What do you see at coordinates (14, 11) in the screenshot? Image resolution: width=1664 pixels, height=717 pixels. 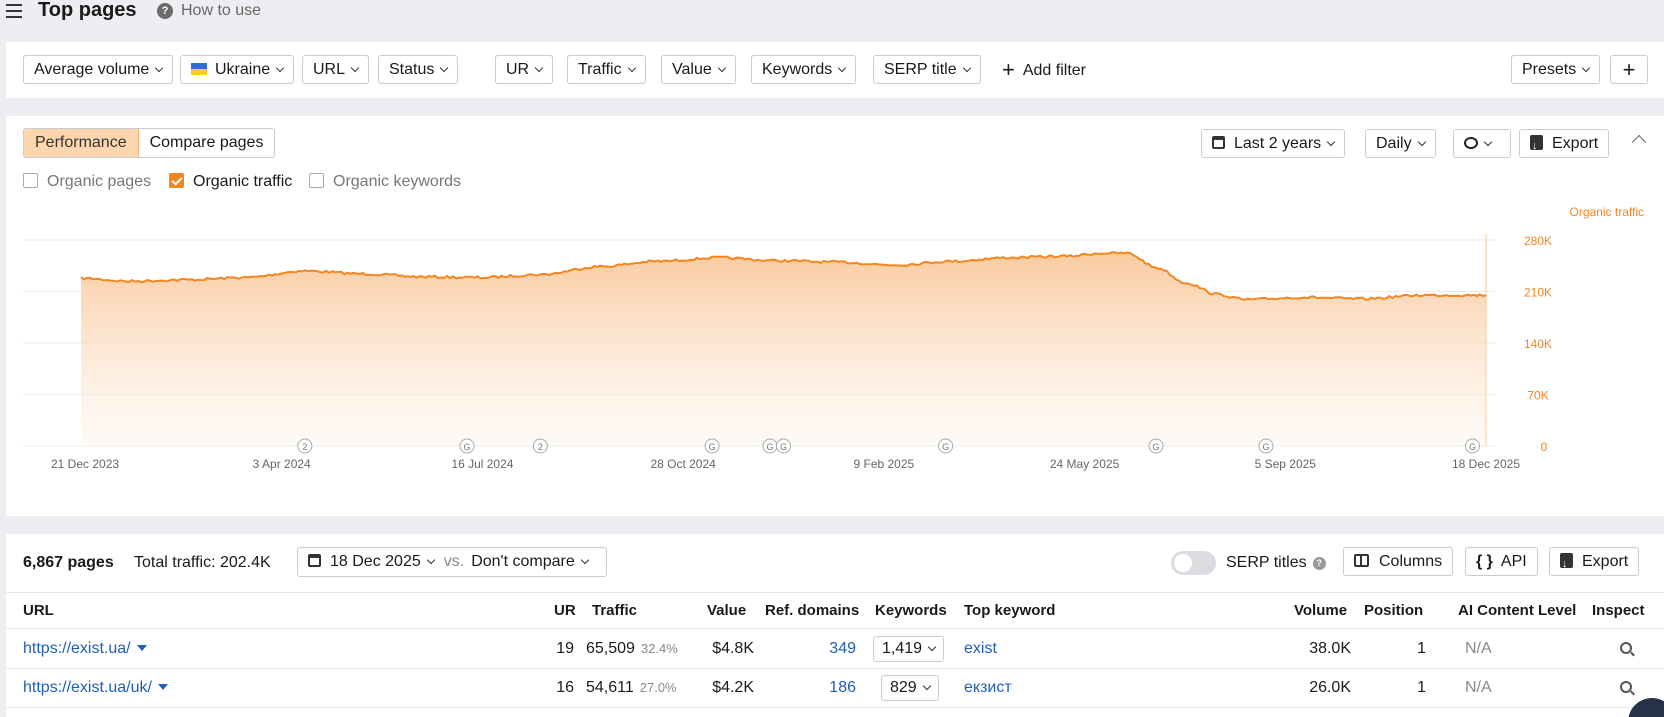 I see `menu-icon` at bounding box center [14, 11].